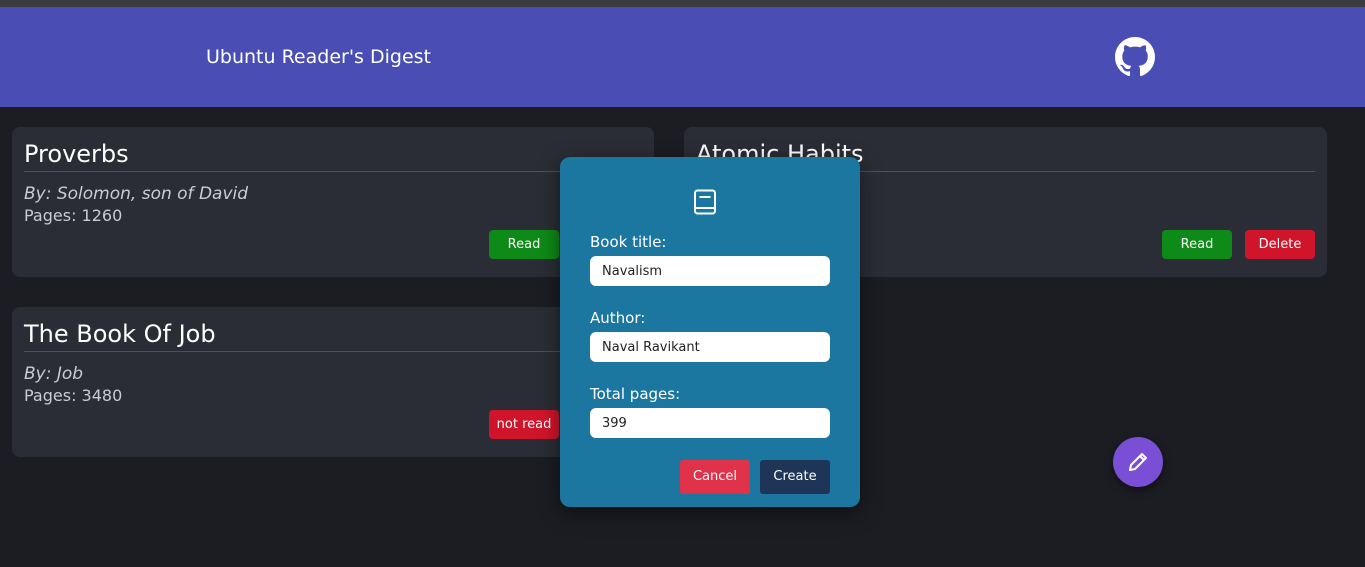  Describe the element at coordinates (710, 347) in the screenshot. I see `author-input` at that location.